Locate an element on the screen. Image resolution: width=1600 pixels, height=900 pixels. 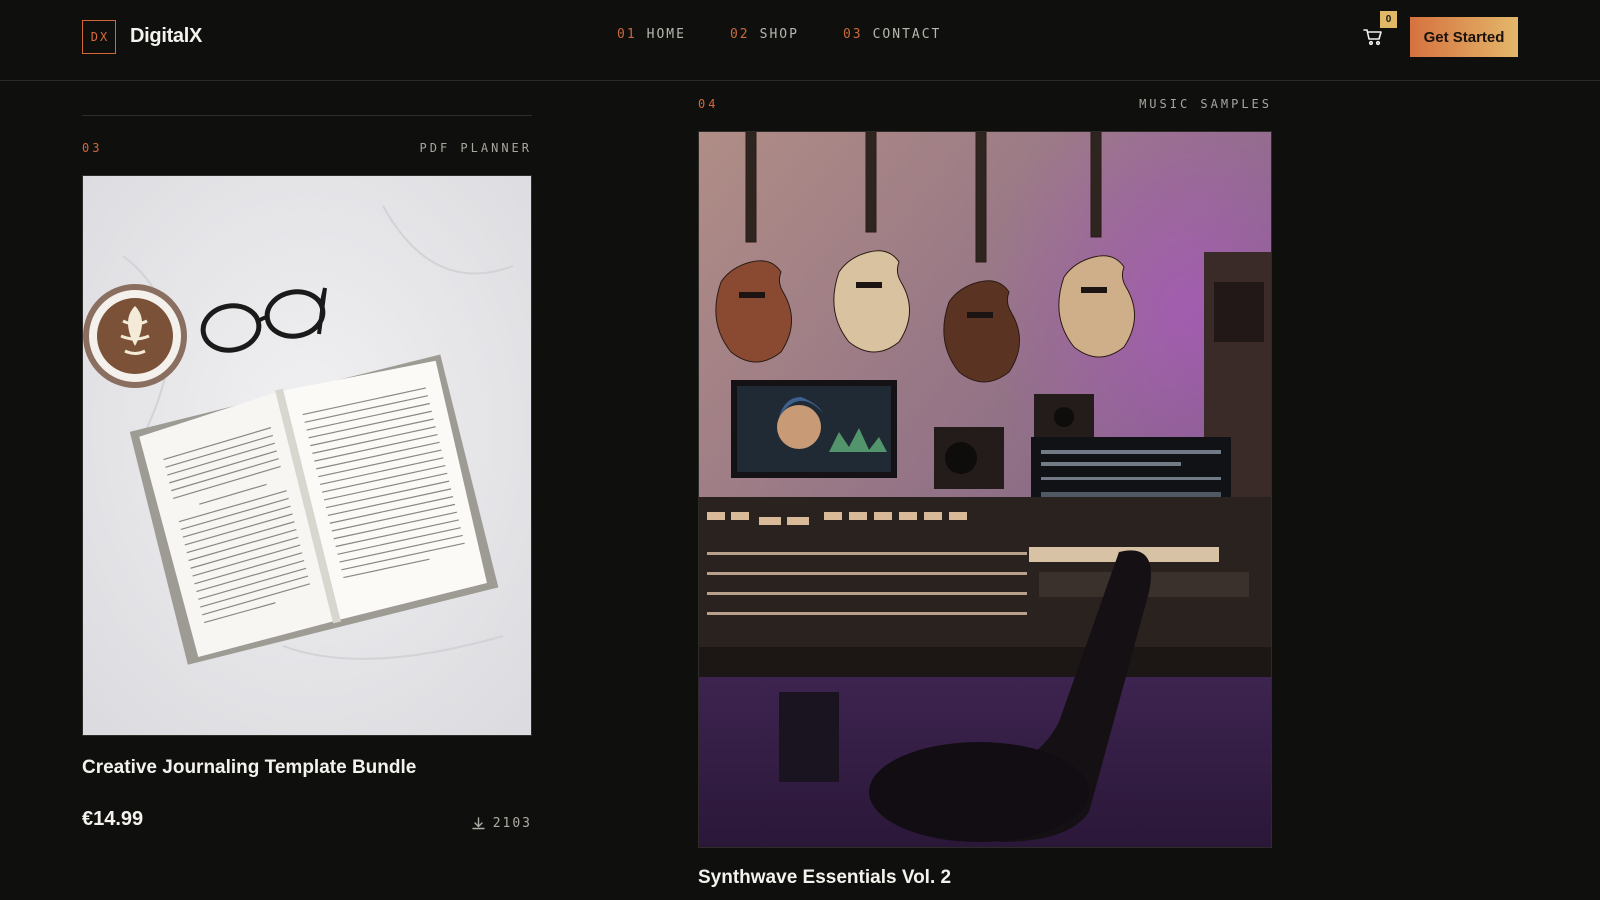
cart-icon is located at coordinates (1373, 37).